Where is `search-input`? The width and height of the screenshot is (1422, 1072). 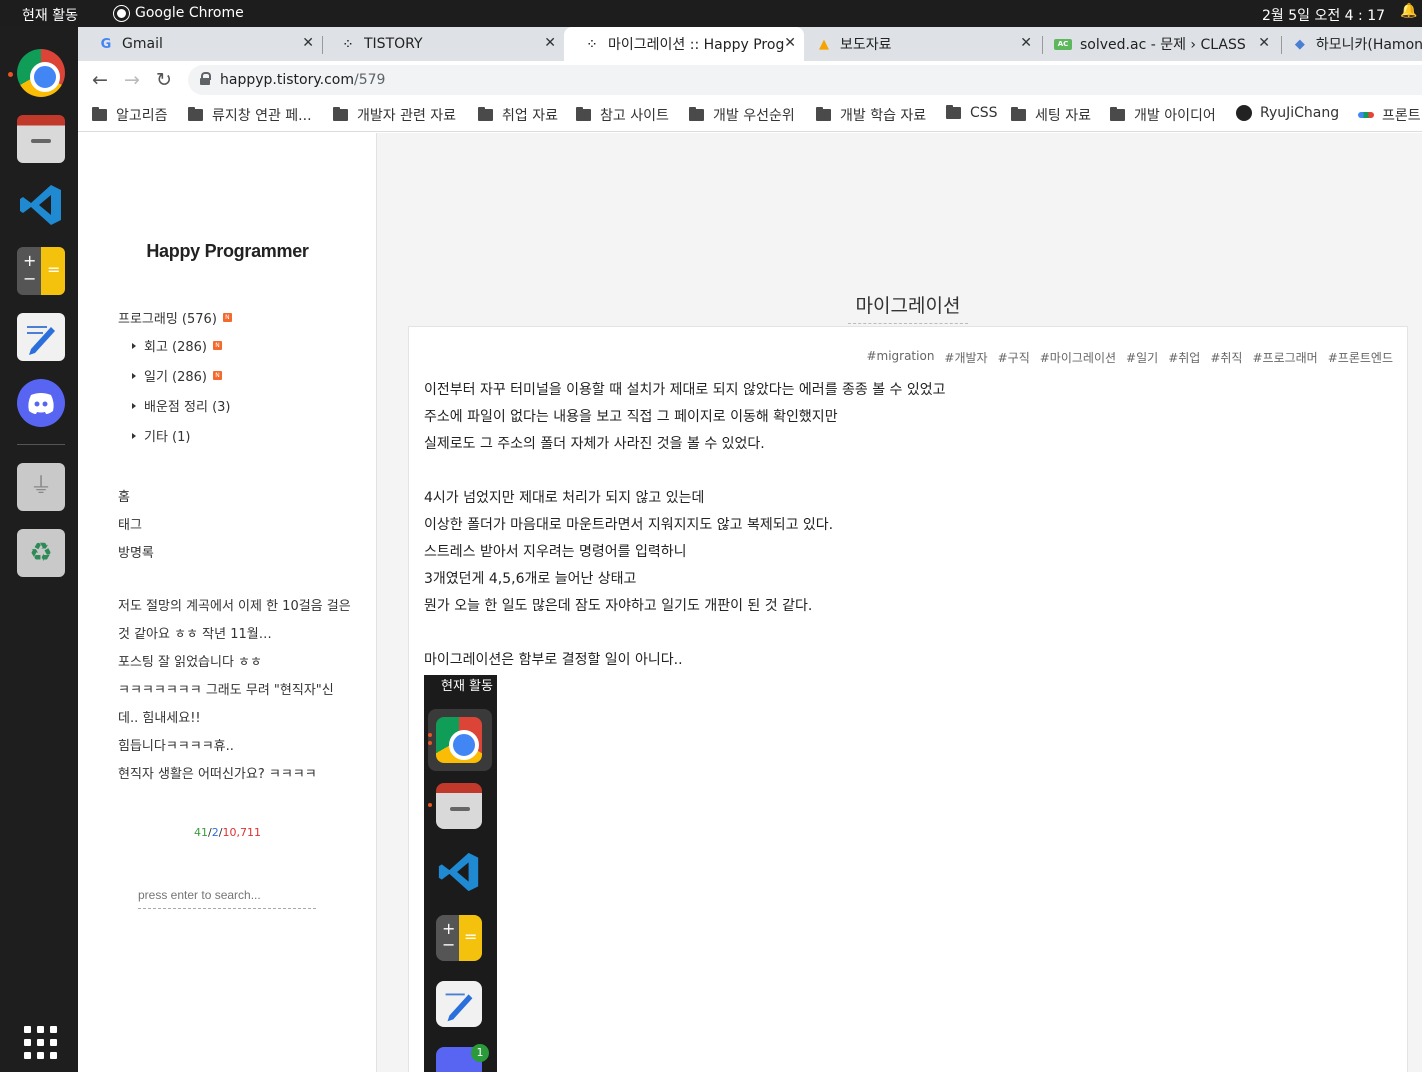
search-input is located at coordinates (227, 895).